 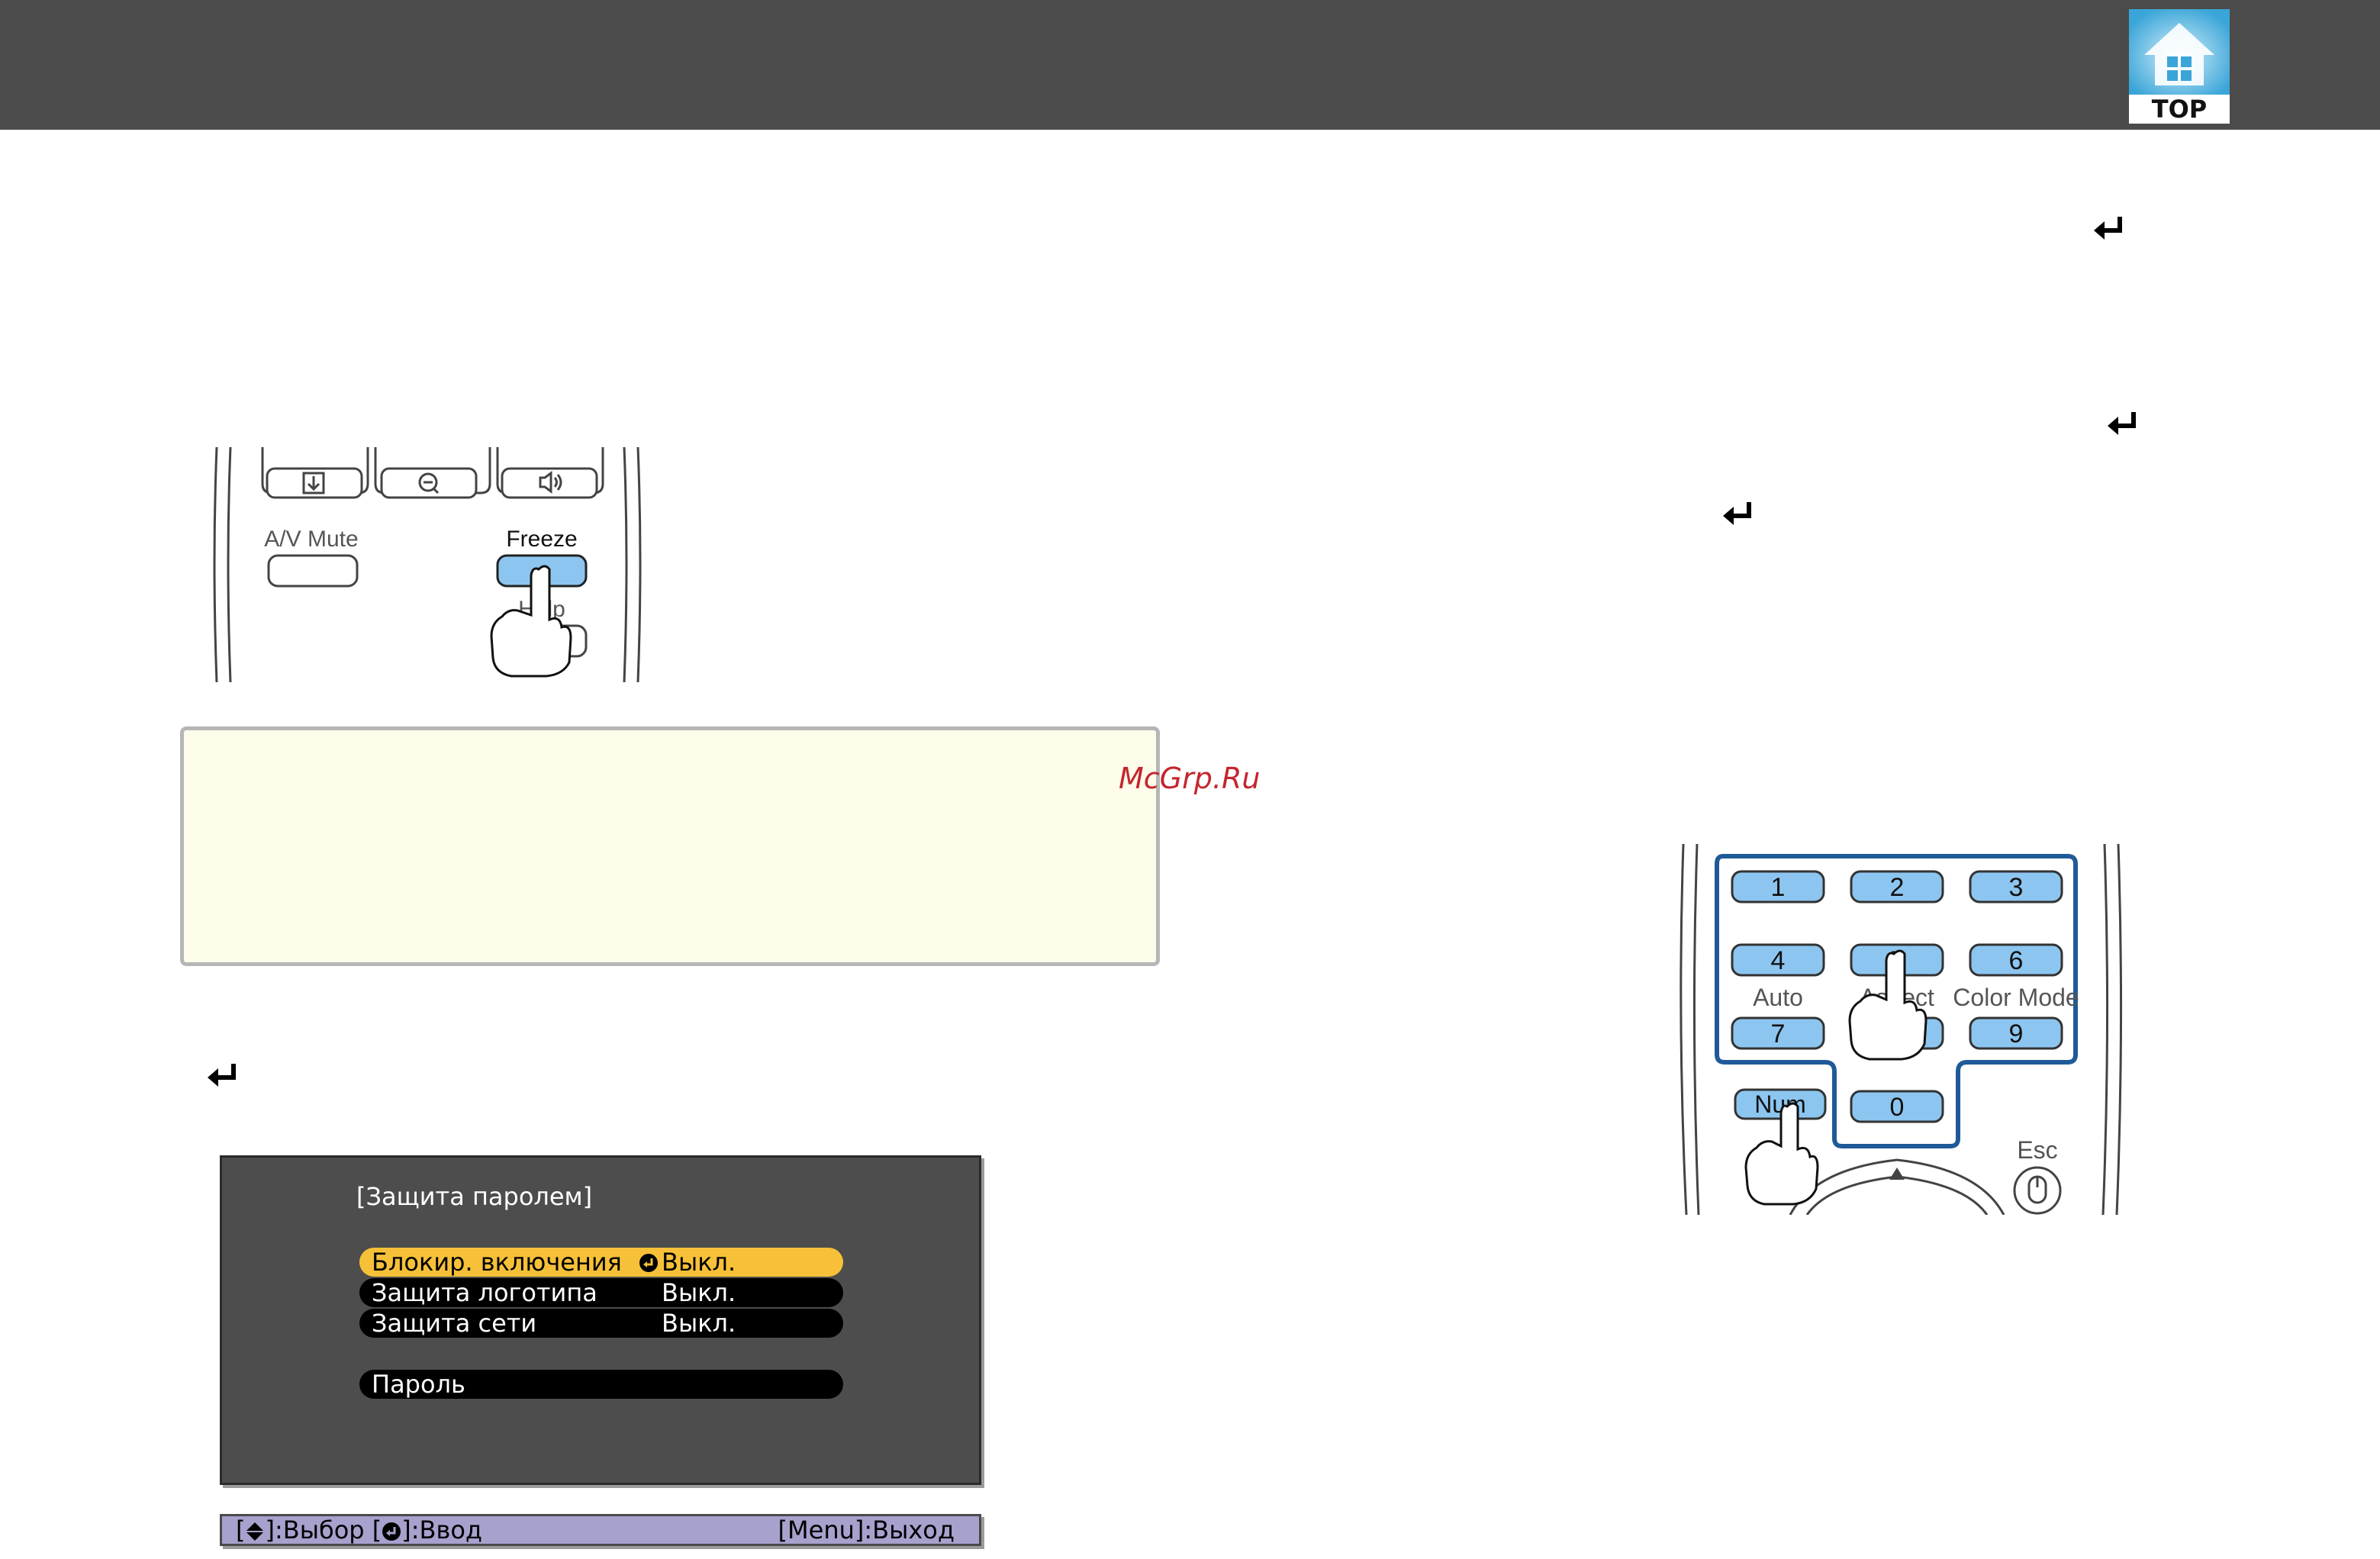 What do you see at coordinates (319, 1530) in the screenshot?
I see `help-select-text: :Выбор` at bounding box center [319, 1530].